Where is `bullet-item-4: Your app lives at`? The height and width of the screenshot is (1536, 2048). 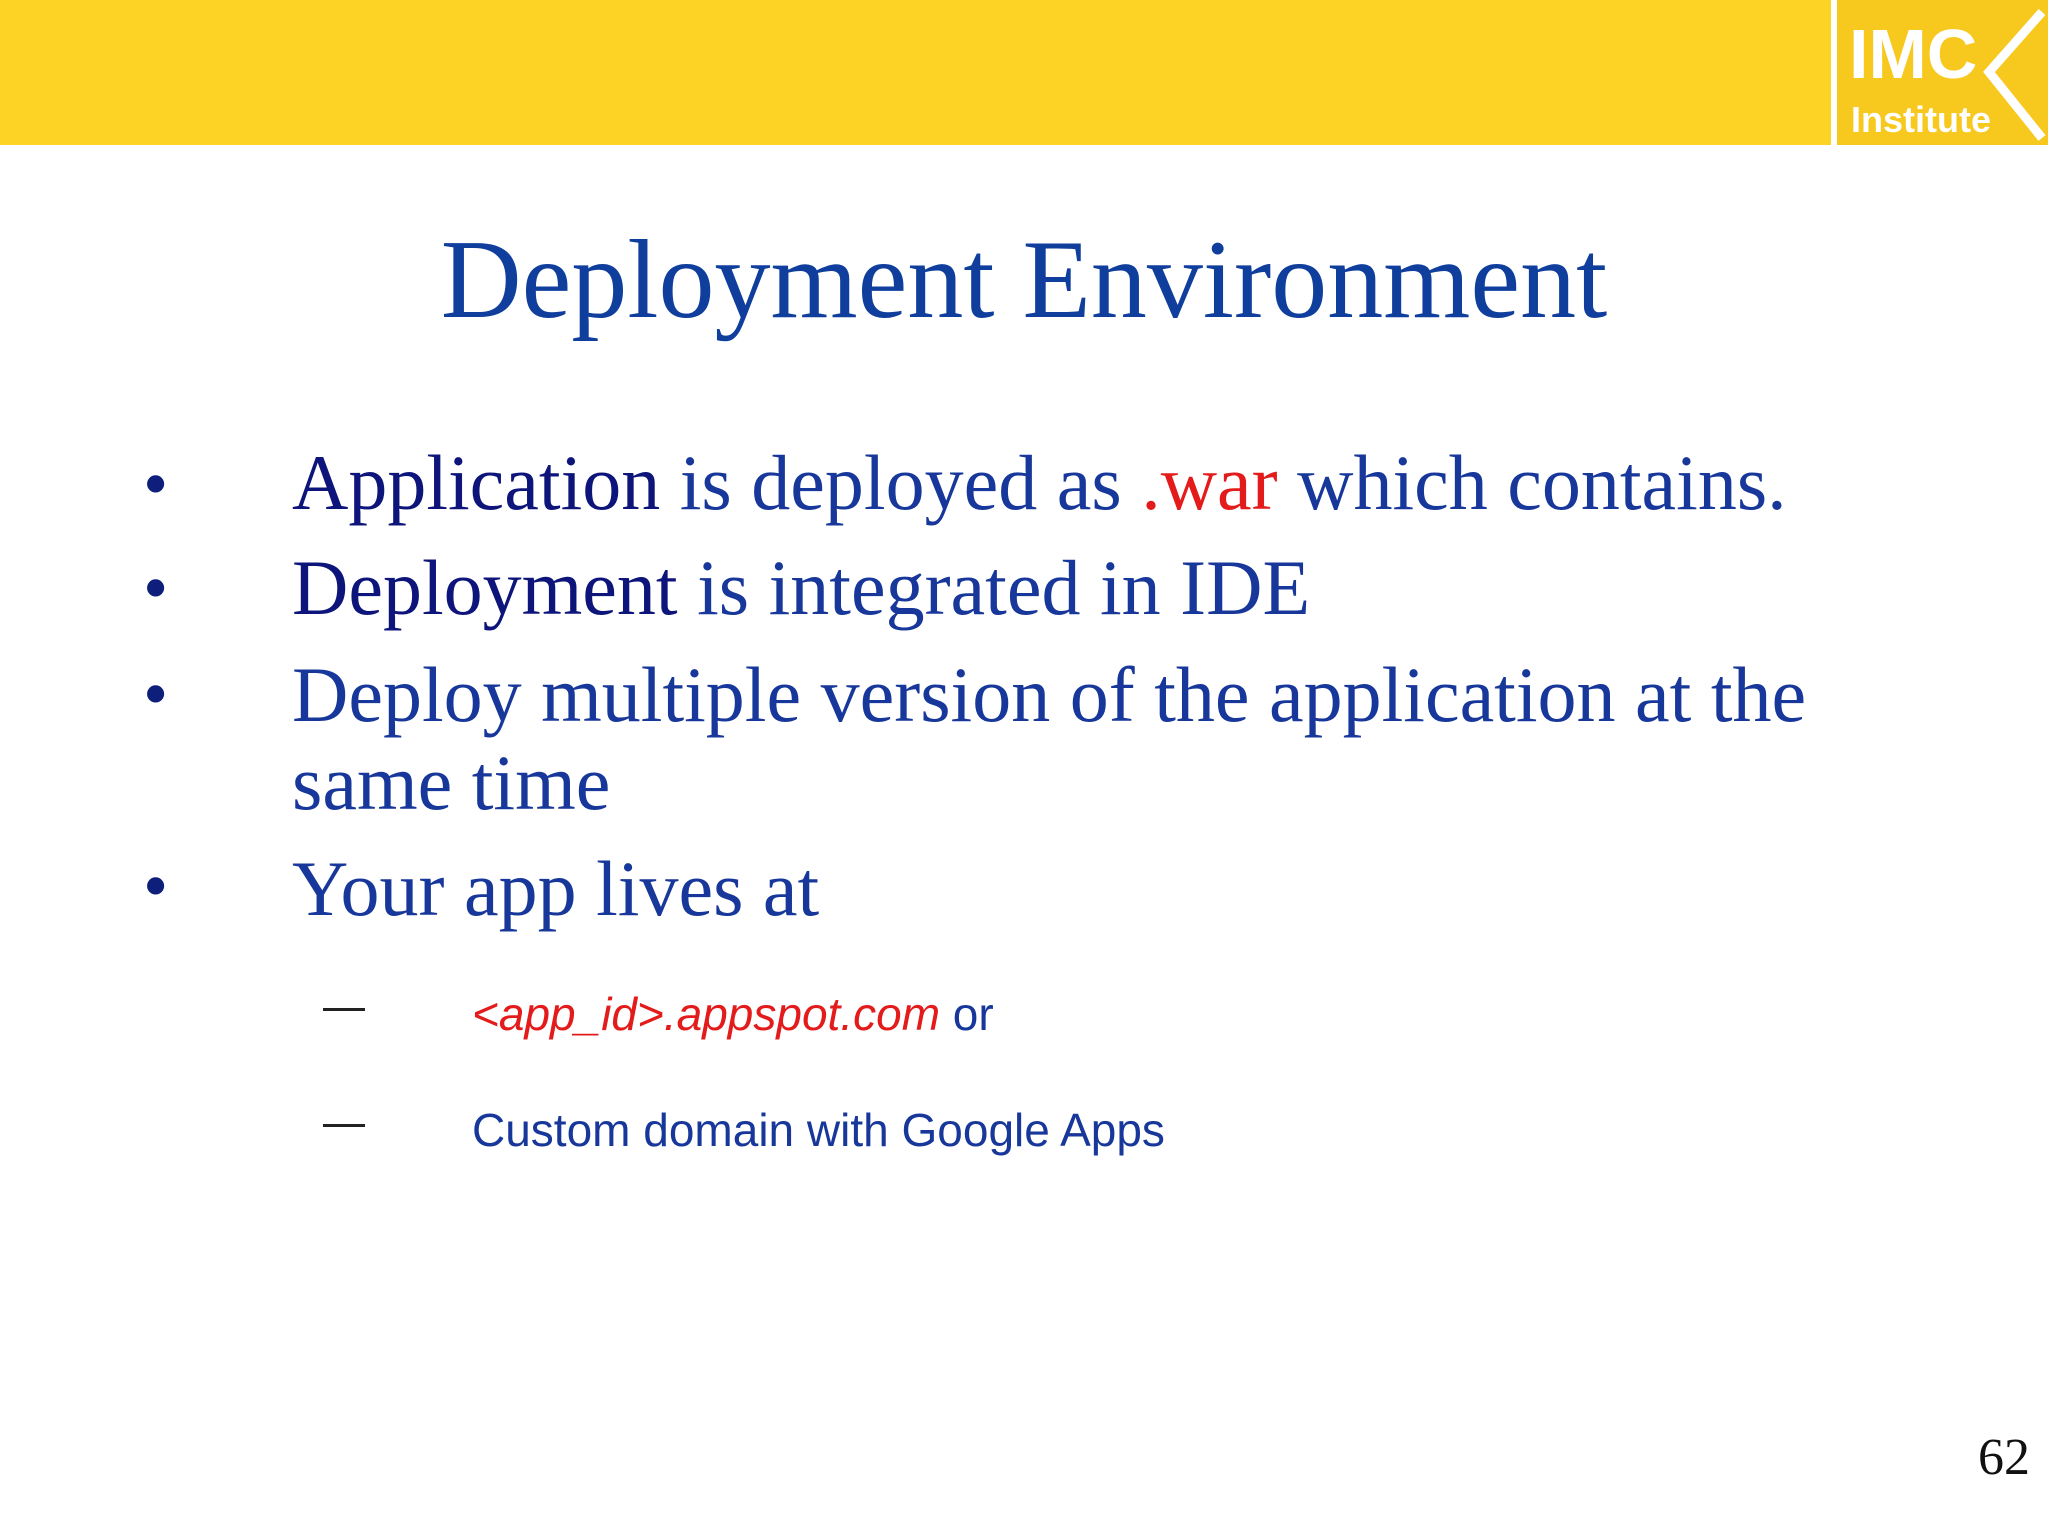
bullet-item-4: Your app lives at is located at coordinates (556, 888).